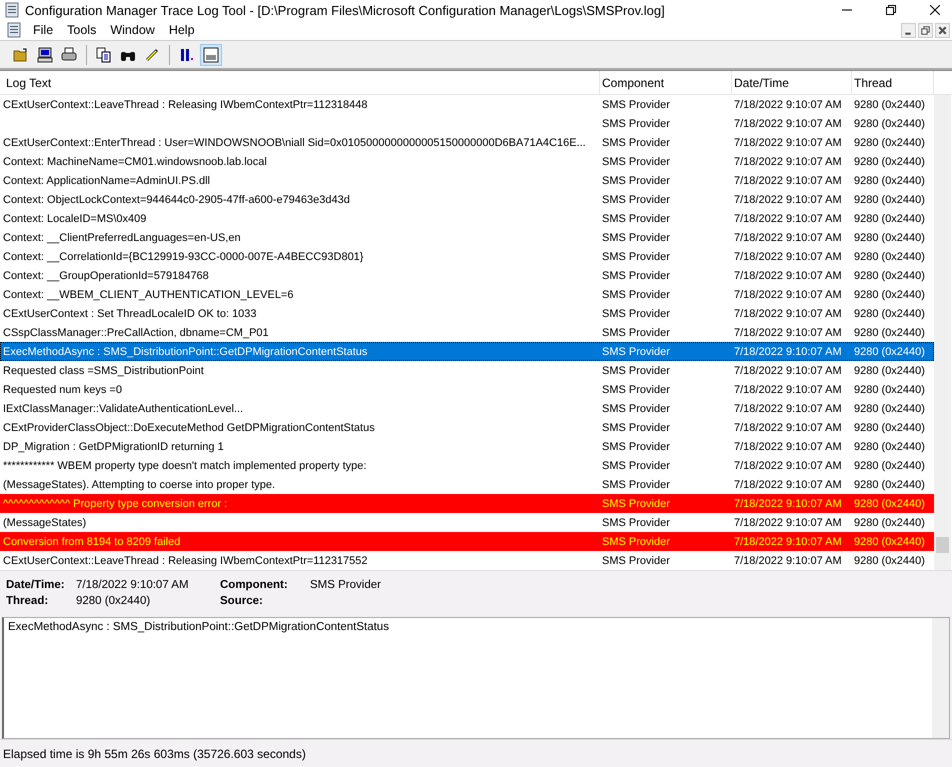 This screenshot has width=952, height=767. I want to click on log-text: Context: __GroupOperationId=579184768, so click(106, 276).